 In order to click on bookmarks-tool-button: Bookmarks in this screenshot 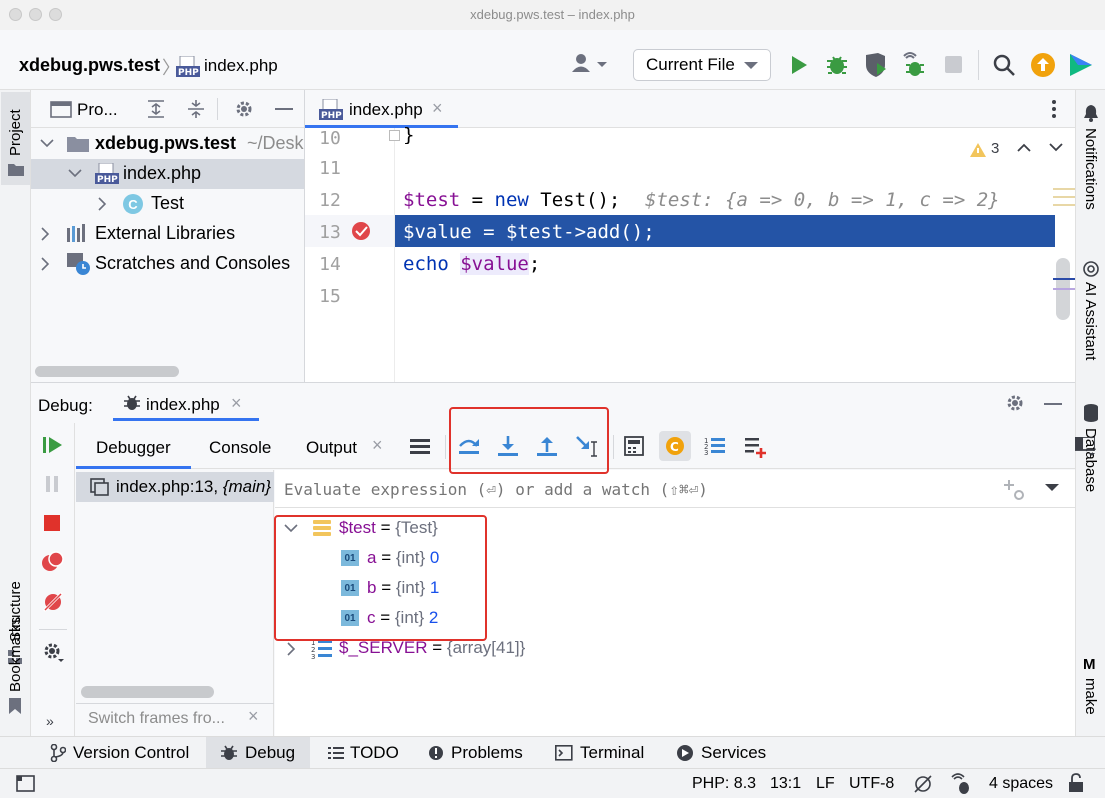, I will do `click(15, 654)`.